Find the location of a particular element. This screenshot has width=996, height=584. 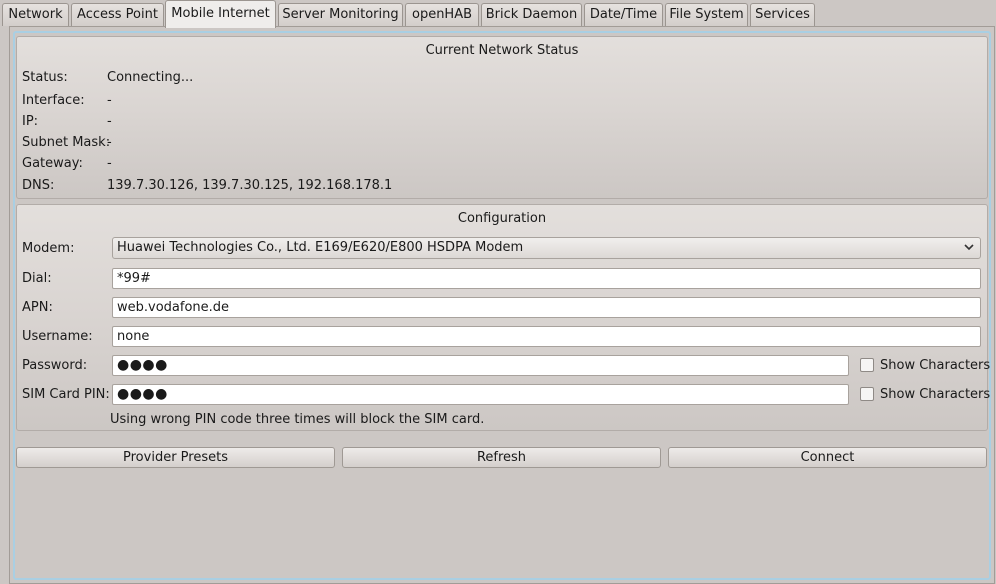

provider-presets-button: Provider Presets is located at coordinates (175, 457).